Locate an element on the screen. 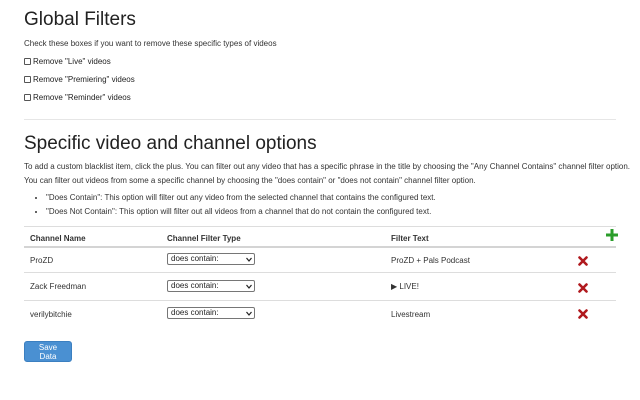  remove-premiering-checkbox is located at coordinates (27, 79).